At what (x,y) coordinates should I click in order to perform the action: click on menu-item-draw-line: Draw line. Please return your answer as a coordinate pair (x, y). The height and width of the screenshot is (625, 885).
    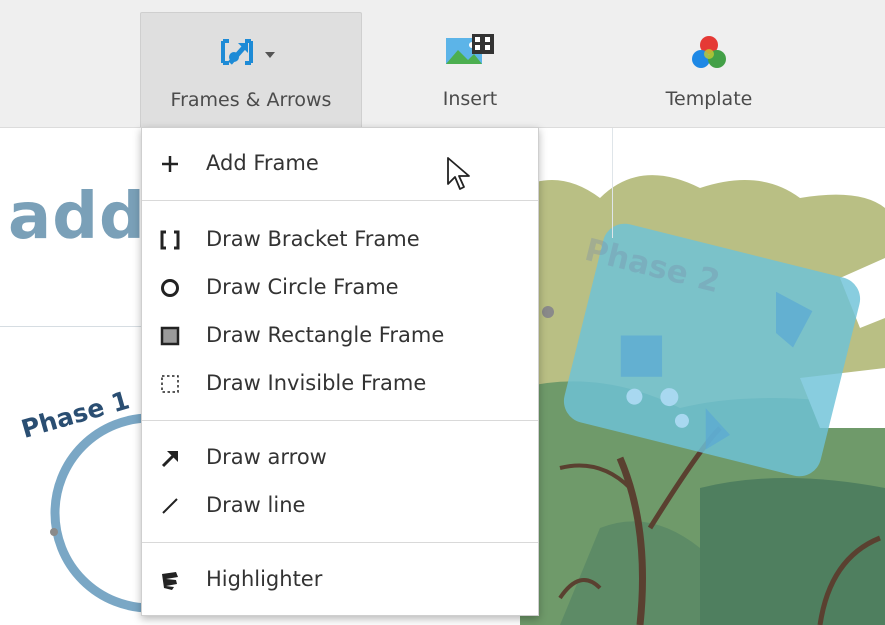
    Looking at the image, I should click on (340, 506).